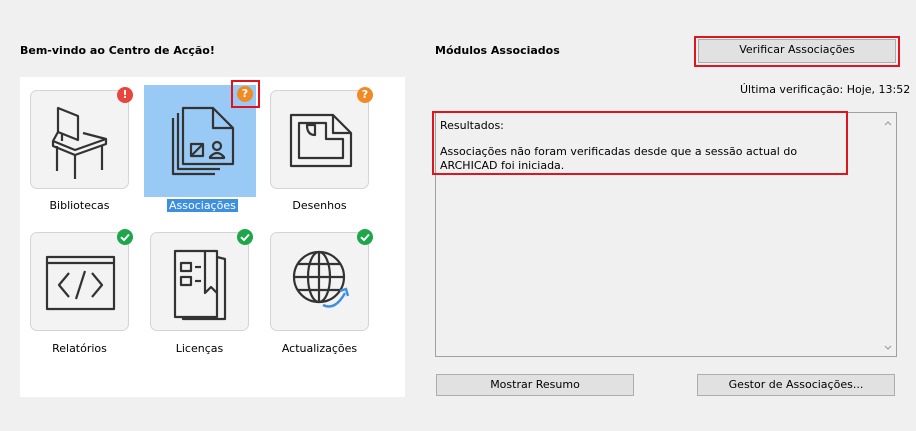  Describe the element at coordinates (497, 50) in the screenshot. I see `section-title: Módulos Associados` at that location.